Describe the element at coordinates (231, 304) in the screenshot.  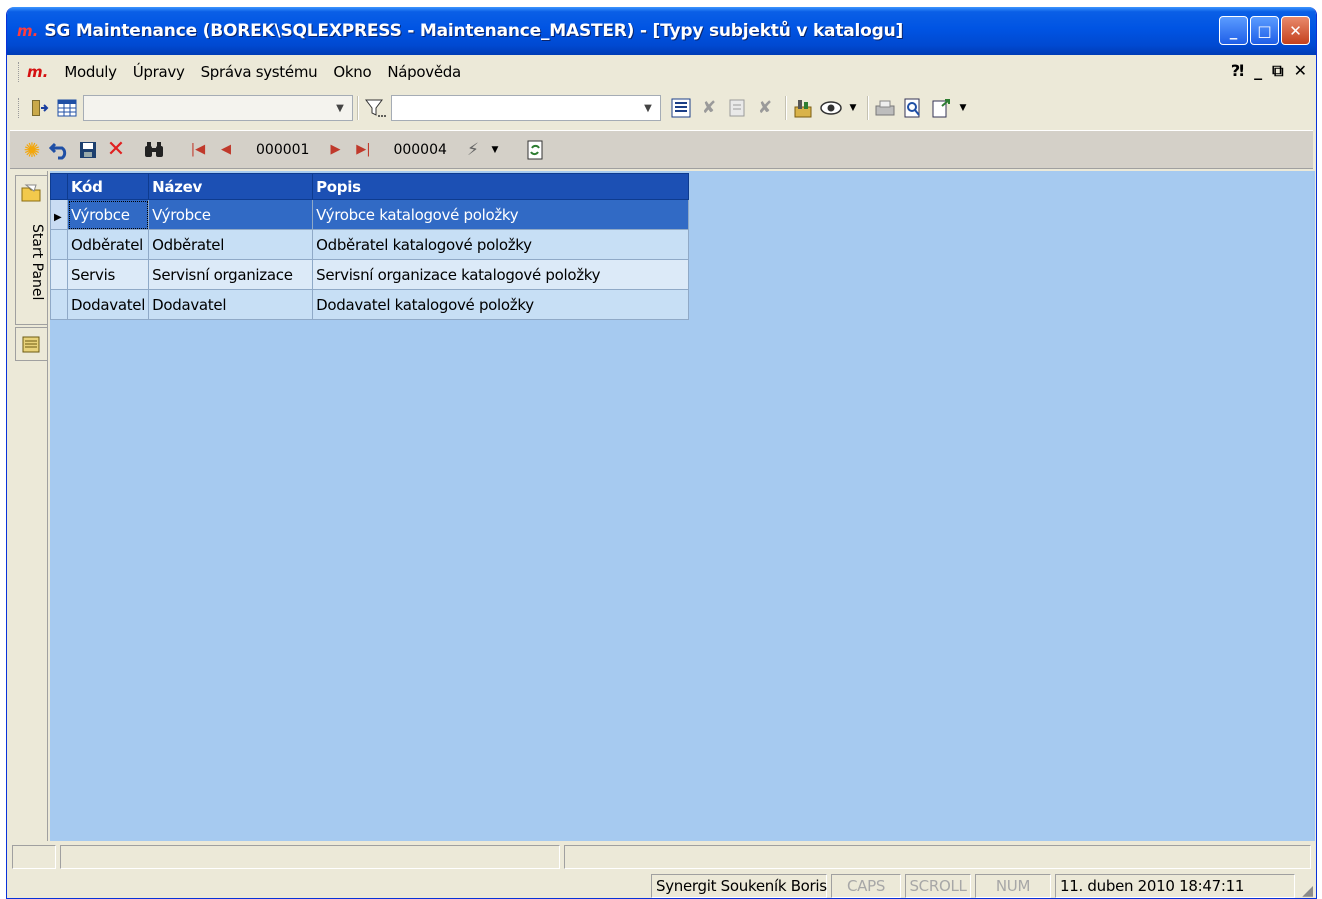
I see `cell-nazev: Dodavatel` at that location.